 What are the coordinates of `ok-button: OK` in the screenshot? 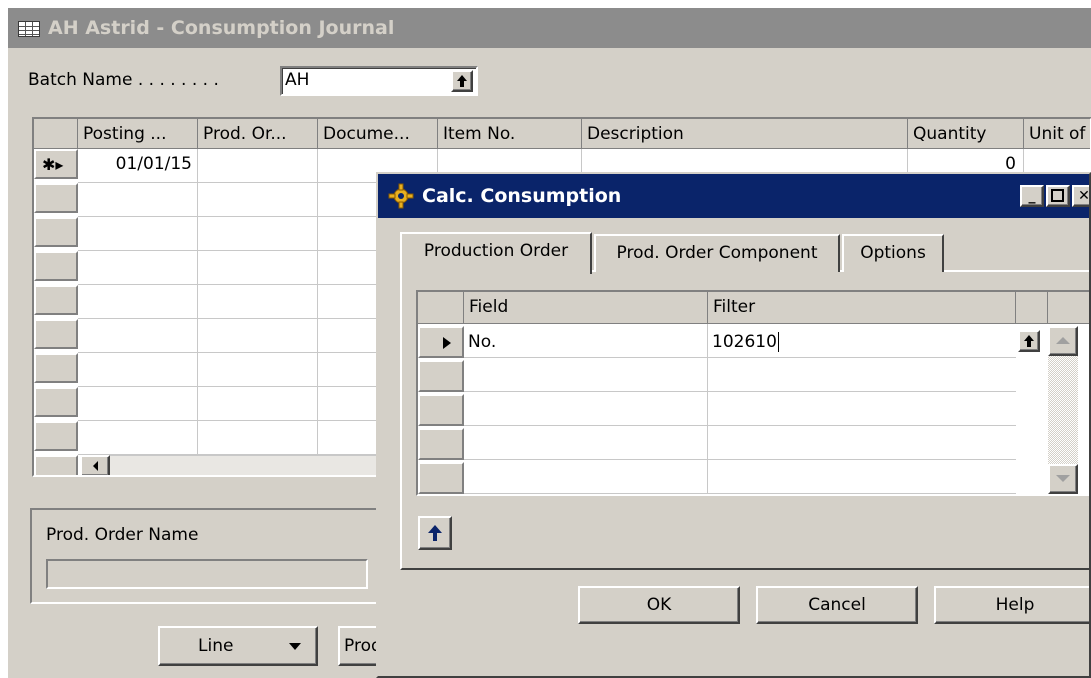 It's located at (659, 605).